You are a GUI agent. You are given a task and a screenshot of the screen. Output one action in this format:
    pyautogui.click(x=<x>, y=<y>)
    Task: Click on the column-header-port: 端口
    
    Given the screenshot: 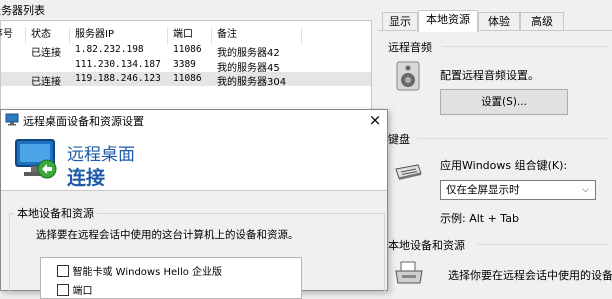 What is the action you would take?
    pyautogui.click(x=183, y=32)
    